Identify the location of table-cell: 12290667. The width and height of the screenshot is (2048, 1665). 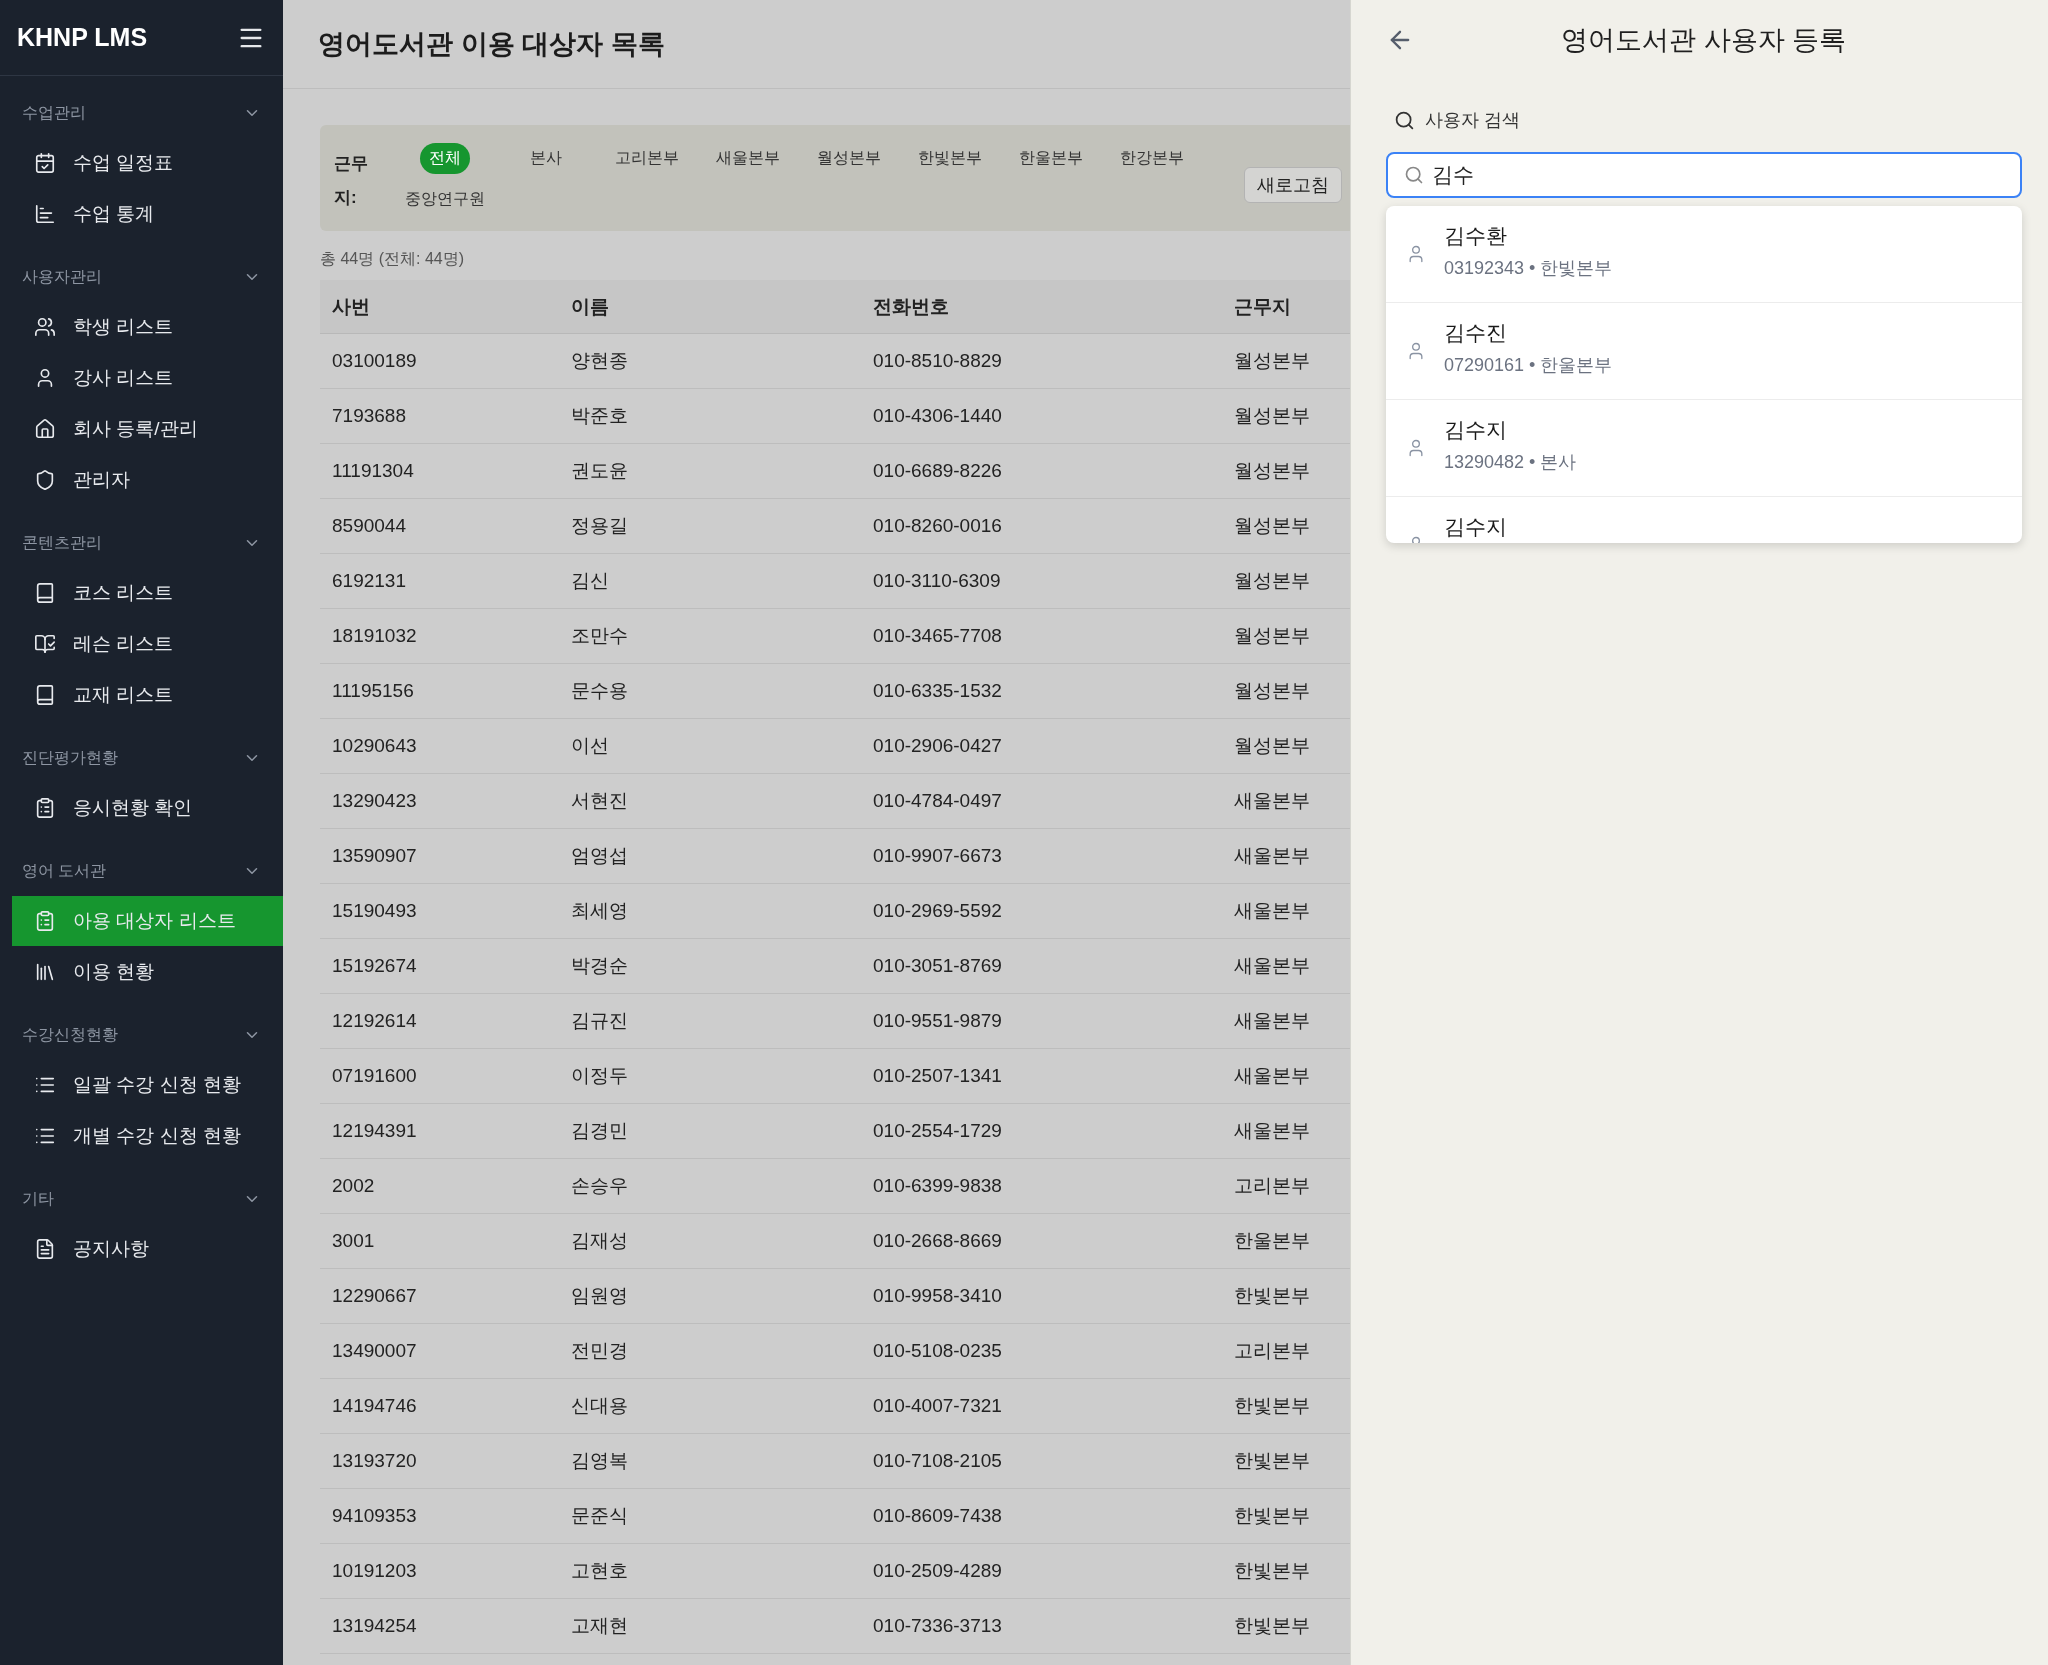
(439, 1296).